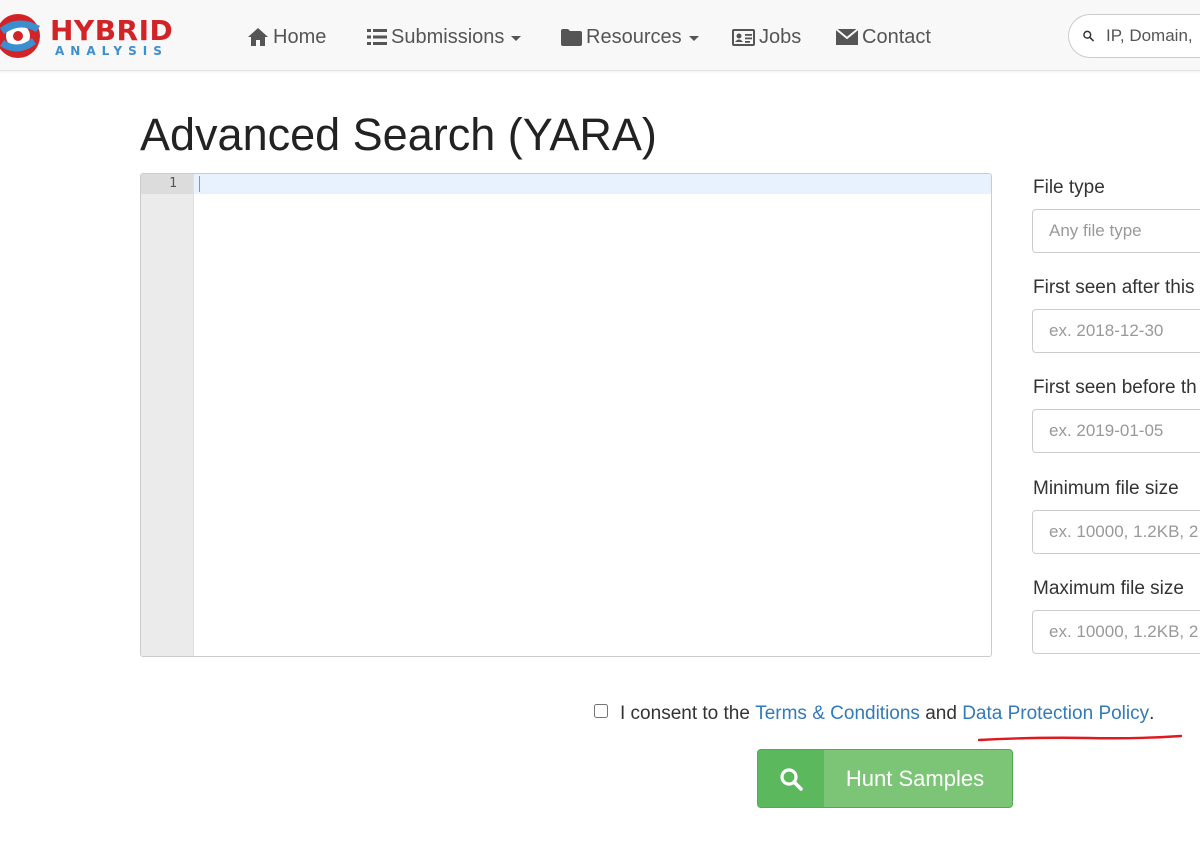 The image size is (1200, 850). What do you see at coordinates (592, 184) in the screenshot?
I see `editor-active-line` at bounding box center [592, 184].